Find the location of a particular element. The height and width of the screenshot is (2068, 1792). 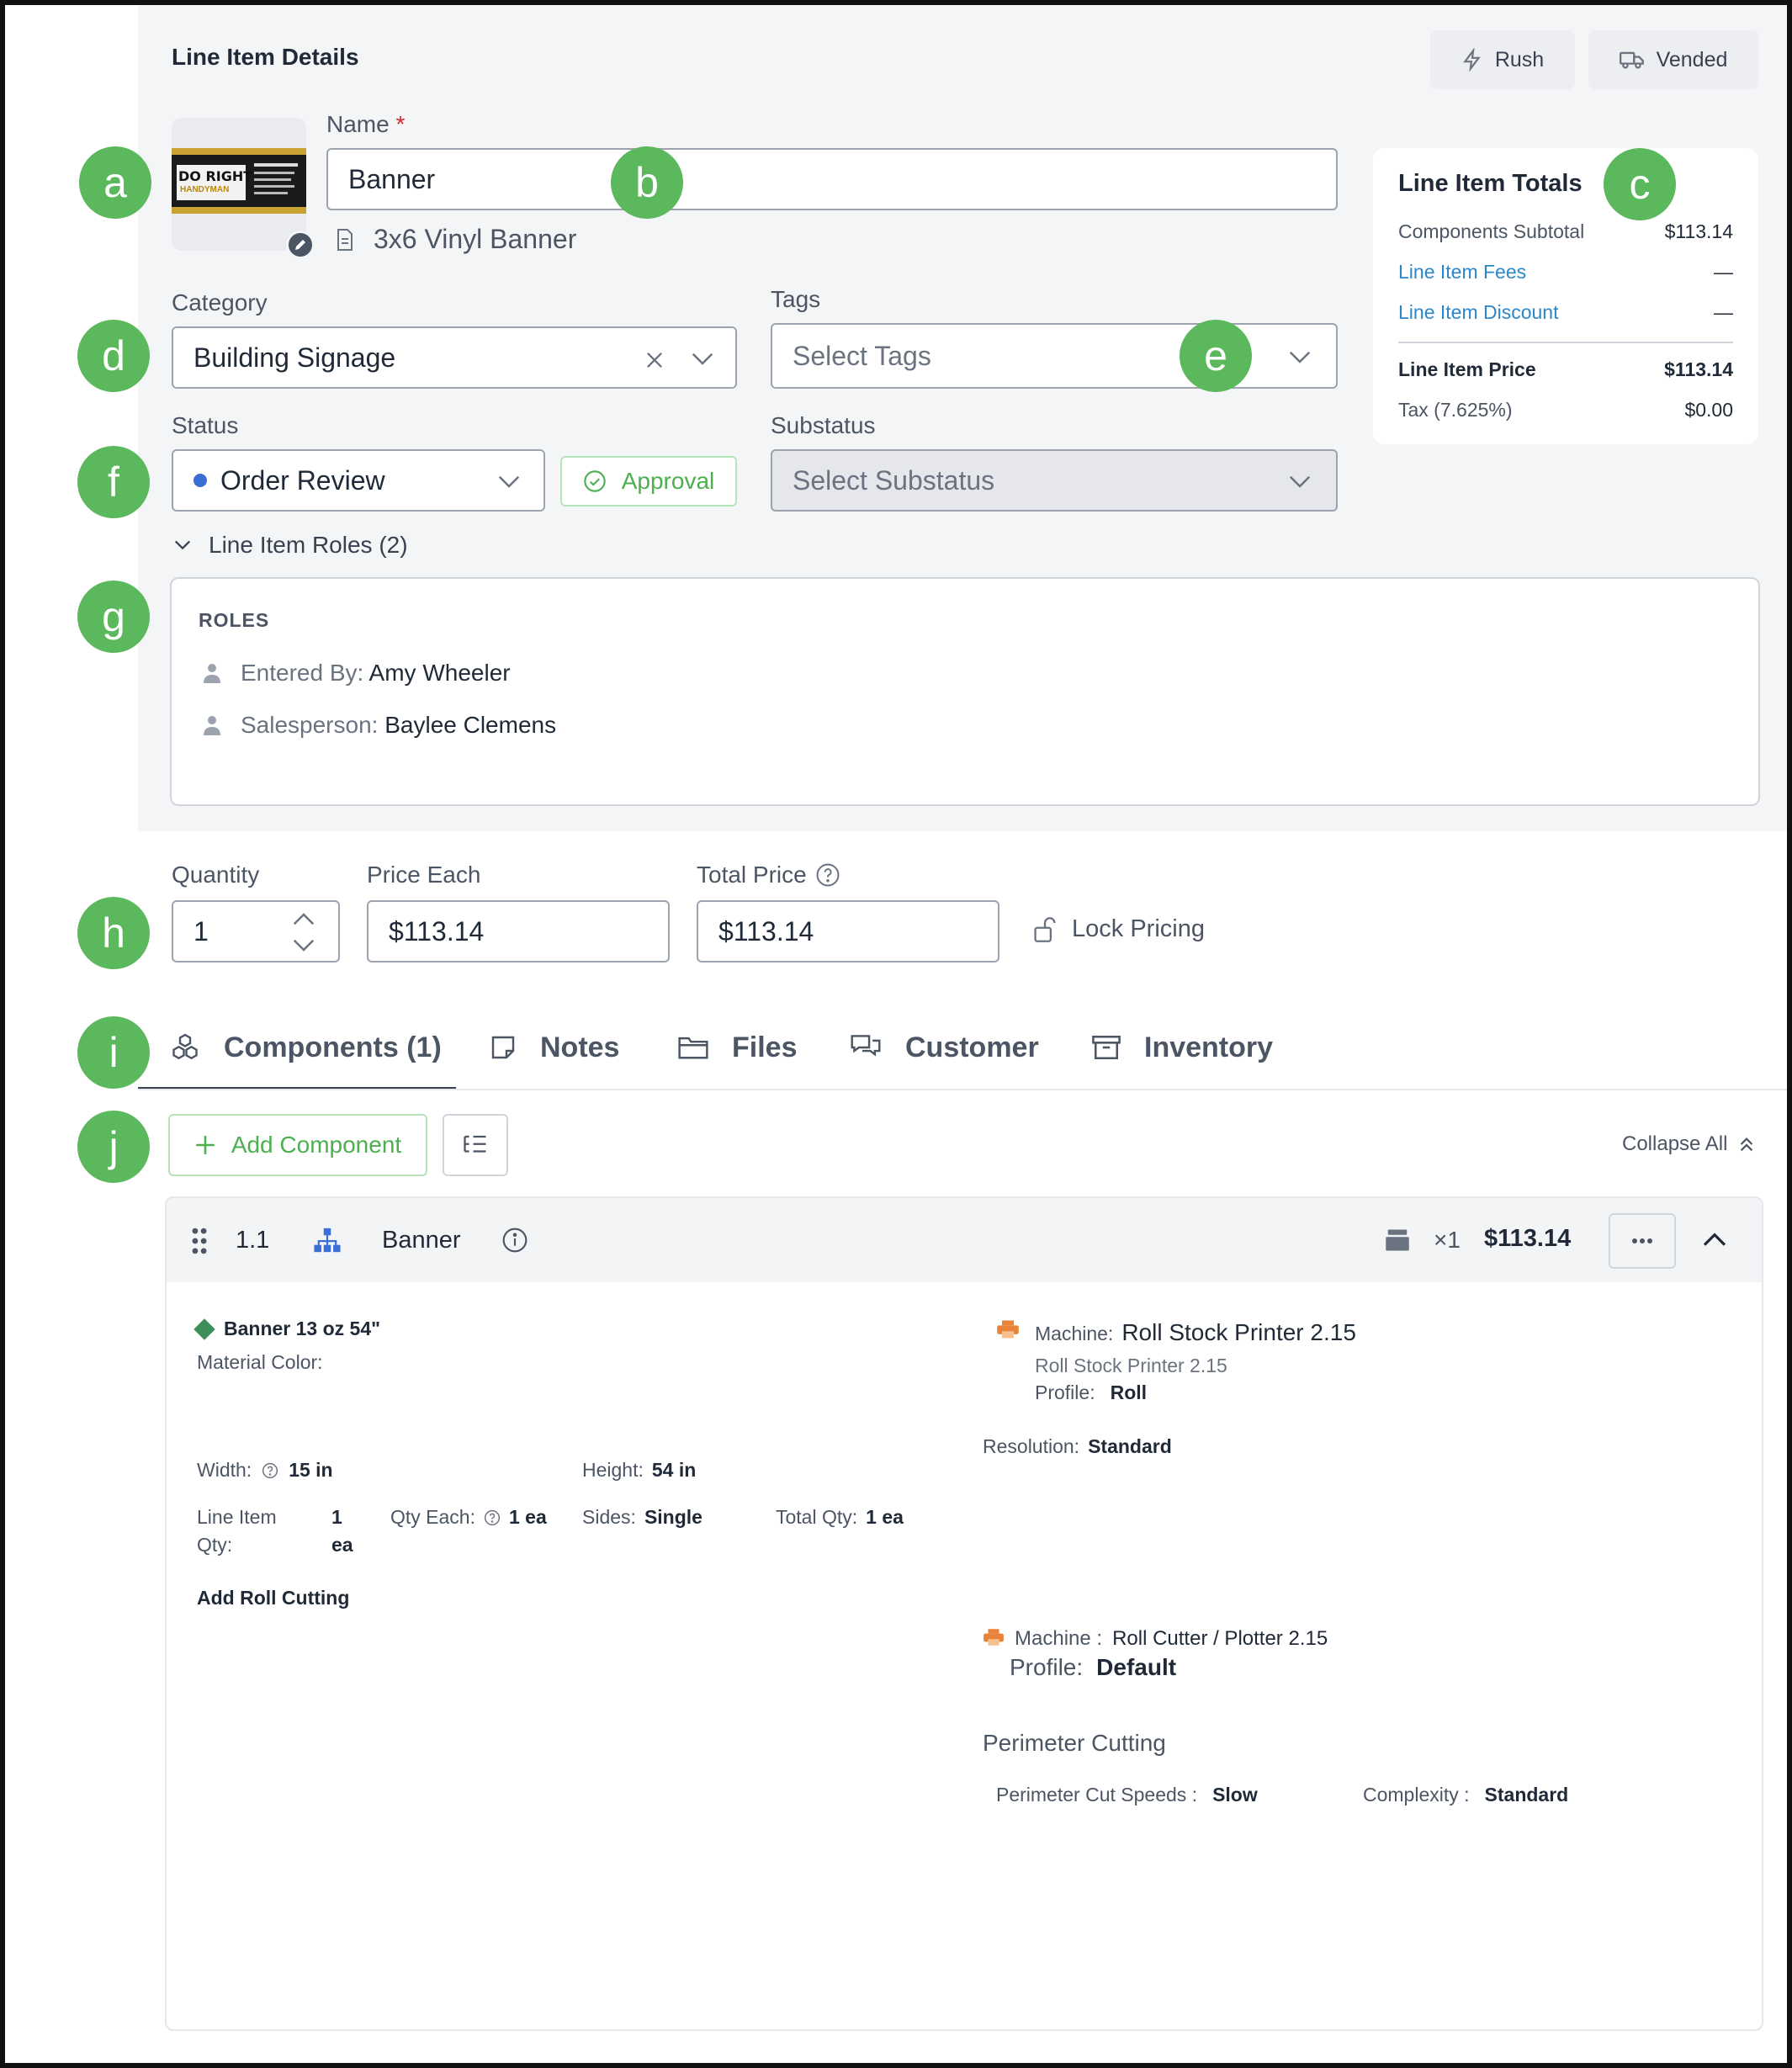

fees-row: Line Item Fees — is located at coordinates (1565, 272).